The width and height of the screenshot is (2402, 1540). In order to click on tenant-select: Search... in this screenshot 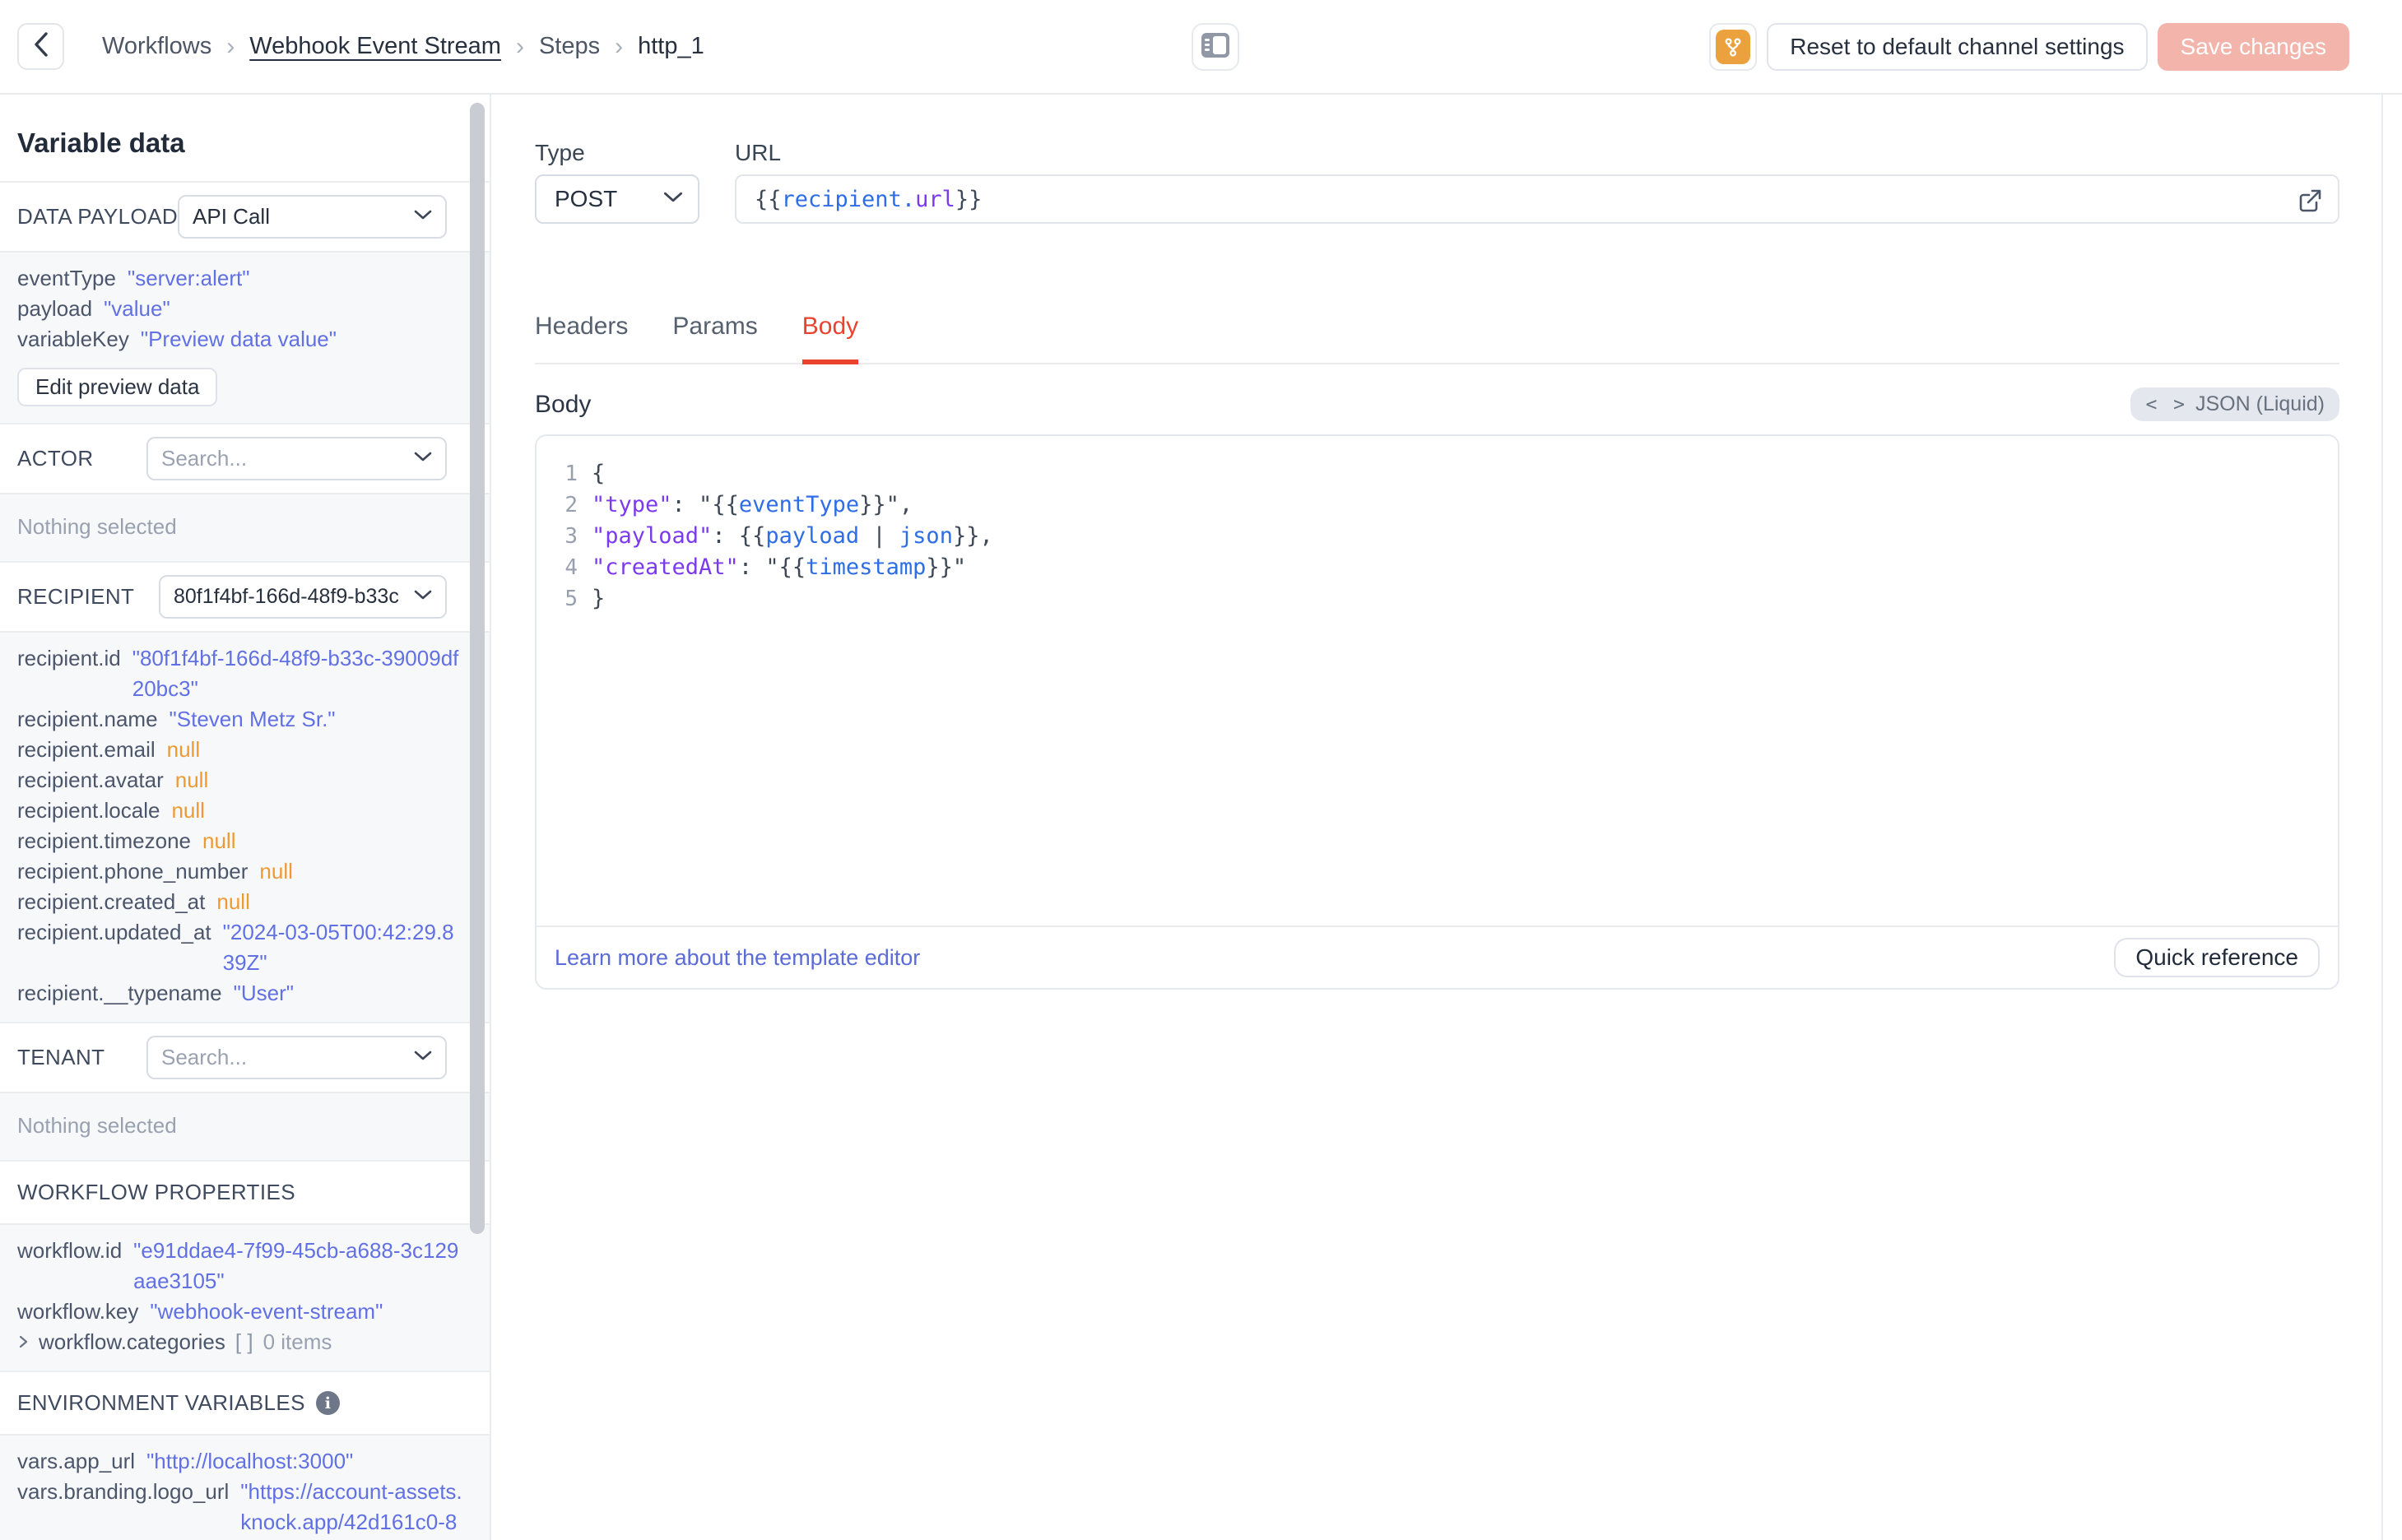, I will do `click(296, 1057)`.